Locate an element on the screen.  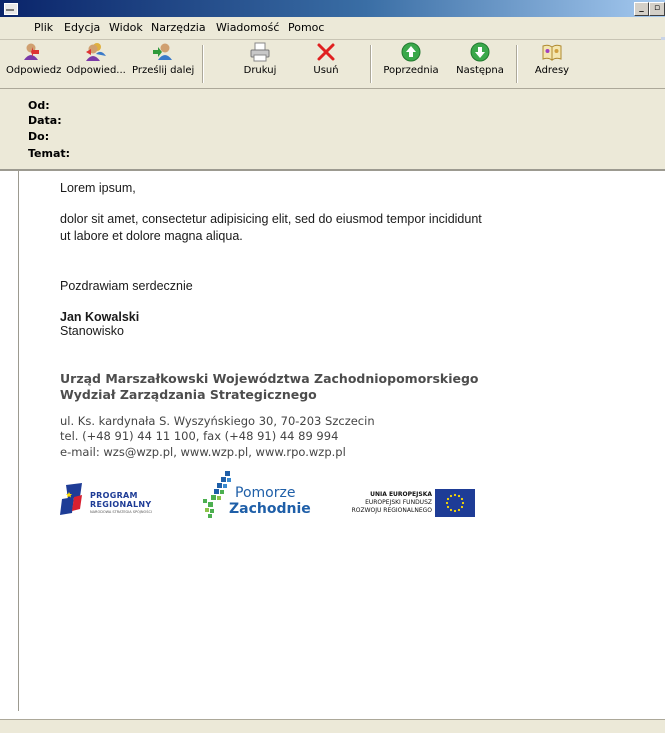
ue-line2: EUROPEJSKI FUNDUSZ is located at coordinates (398, 502).